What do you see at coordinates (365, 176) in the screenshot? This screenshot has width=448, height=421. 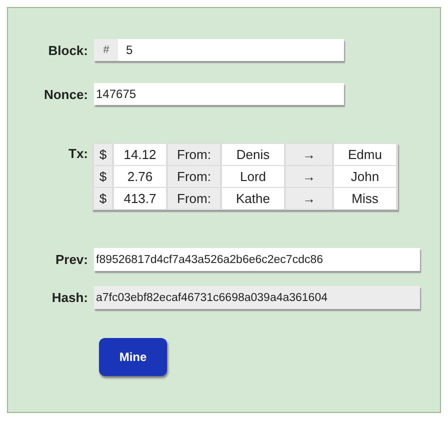 I see `recipient-cell: John` at bounding box center [365, 176].